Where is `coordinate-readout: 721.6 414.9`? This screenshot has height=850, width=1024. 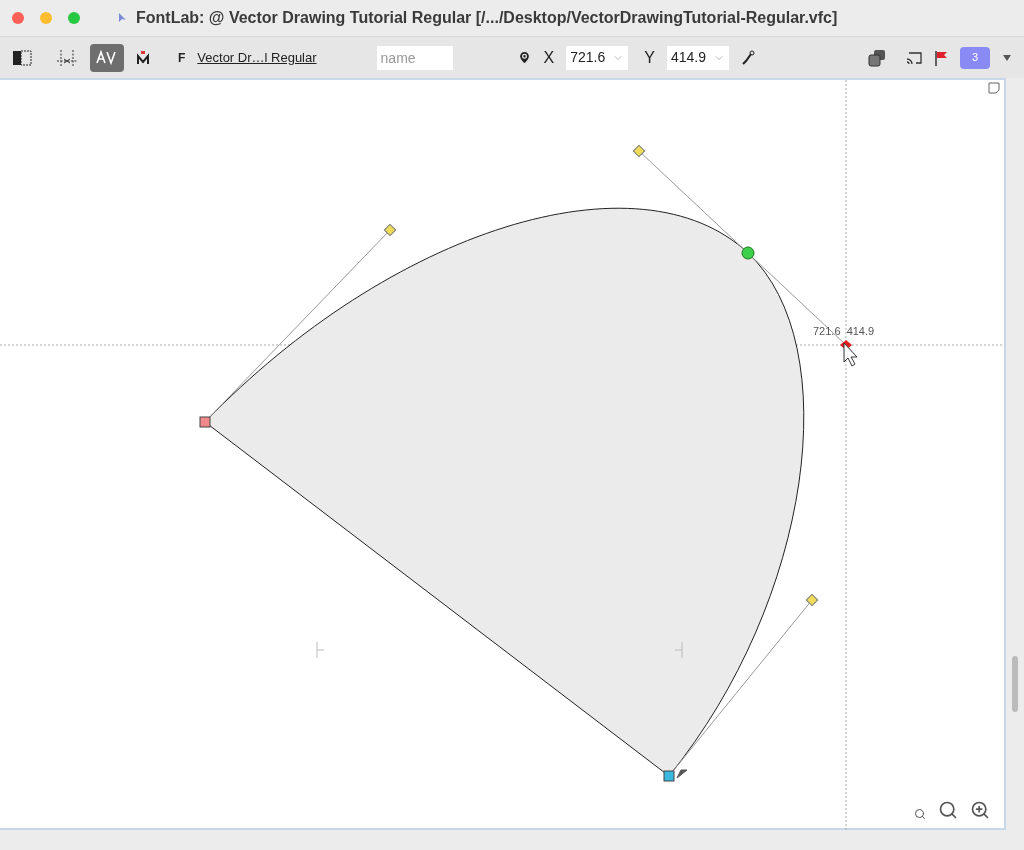 coordinate-readout: 721.6 414.9 is located at coordinates (844, 331).